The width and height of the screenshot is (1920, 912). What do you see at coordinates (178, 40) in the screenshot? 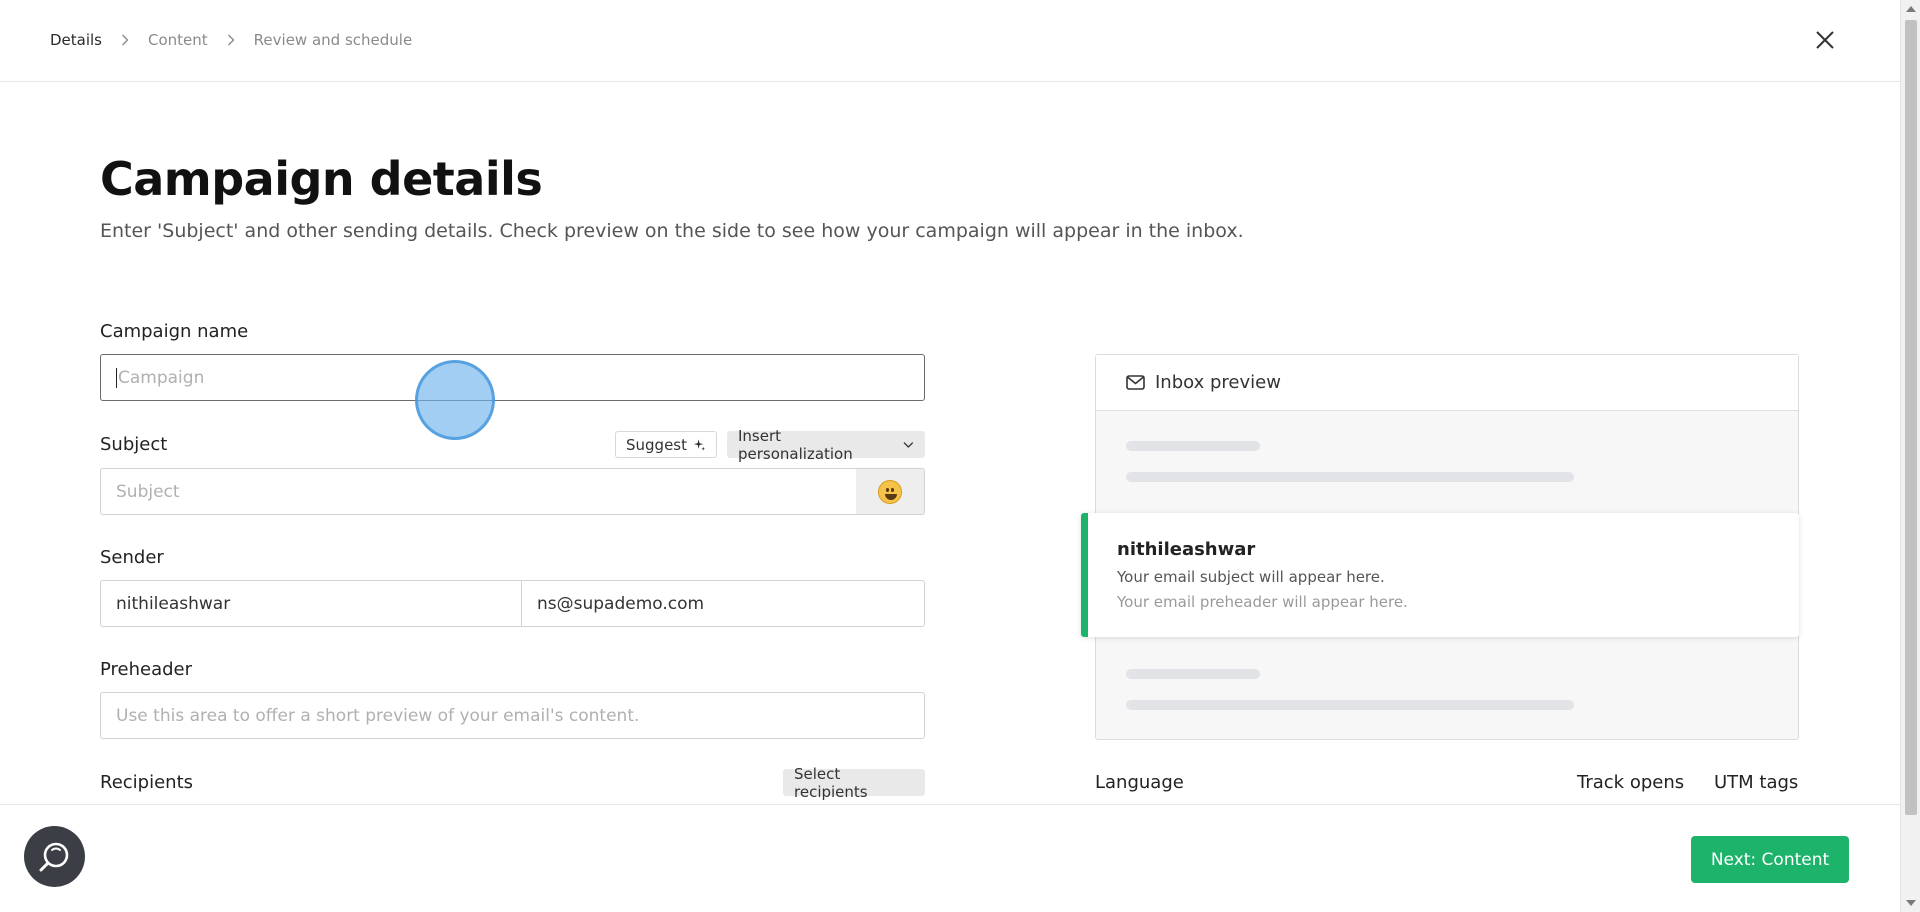
I see `breadcrumb-content: Content` at bounding box center [178, 40].